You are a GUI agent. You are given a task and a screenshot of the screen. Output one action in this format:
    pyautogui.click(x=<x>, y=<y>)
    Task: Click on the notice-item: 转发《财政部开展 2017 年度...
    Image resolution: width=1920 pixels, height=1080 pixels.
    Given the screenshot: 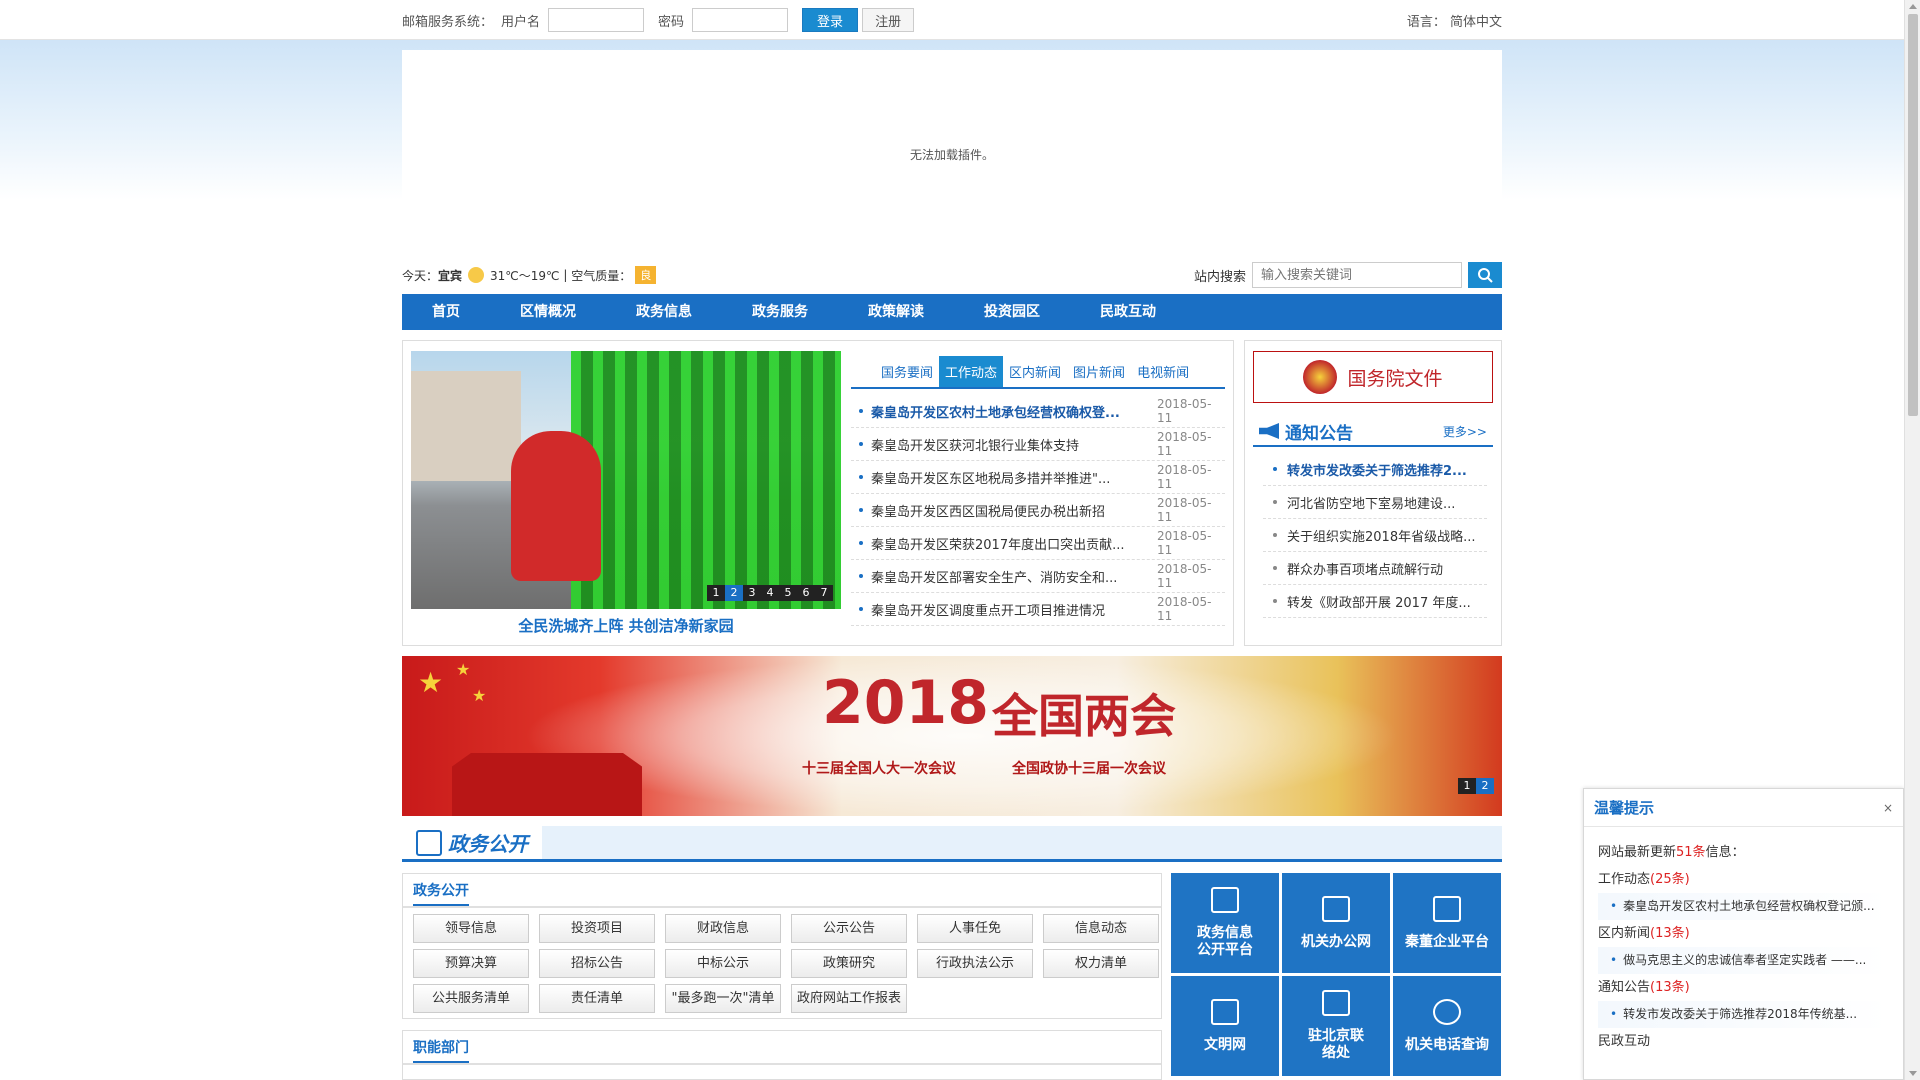 What is the action you would take?
    pyautogui.click(x=1375, y=601)
    